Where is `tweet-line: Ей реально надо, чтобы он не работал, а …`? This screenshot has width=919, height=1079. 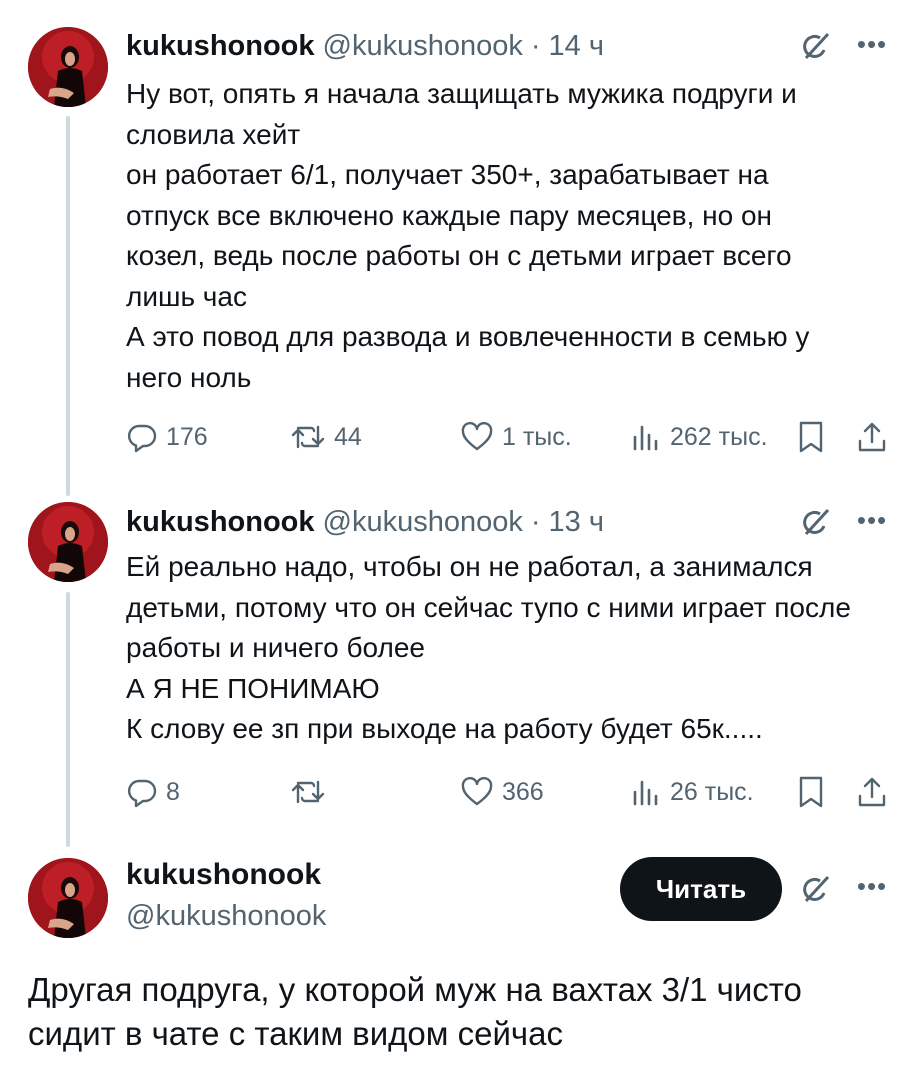
tweet-line: Ей реально надо, чтобы он не работал, а … is located at coordinates (469, 566).